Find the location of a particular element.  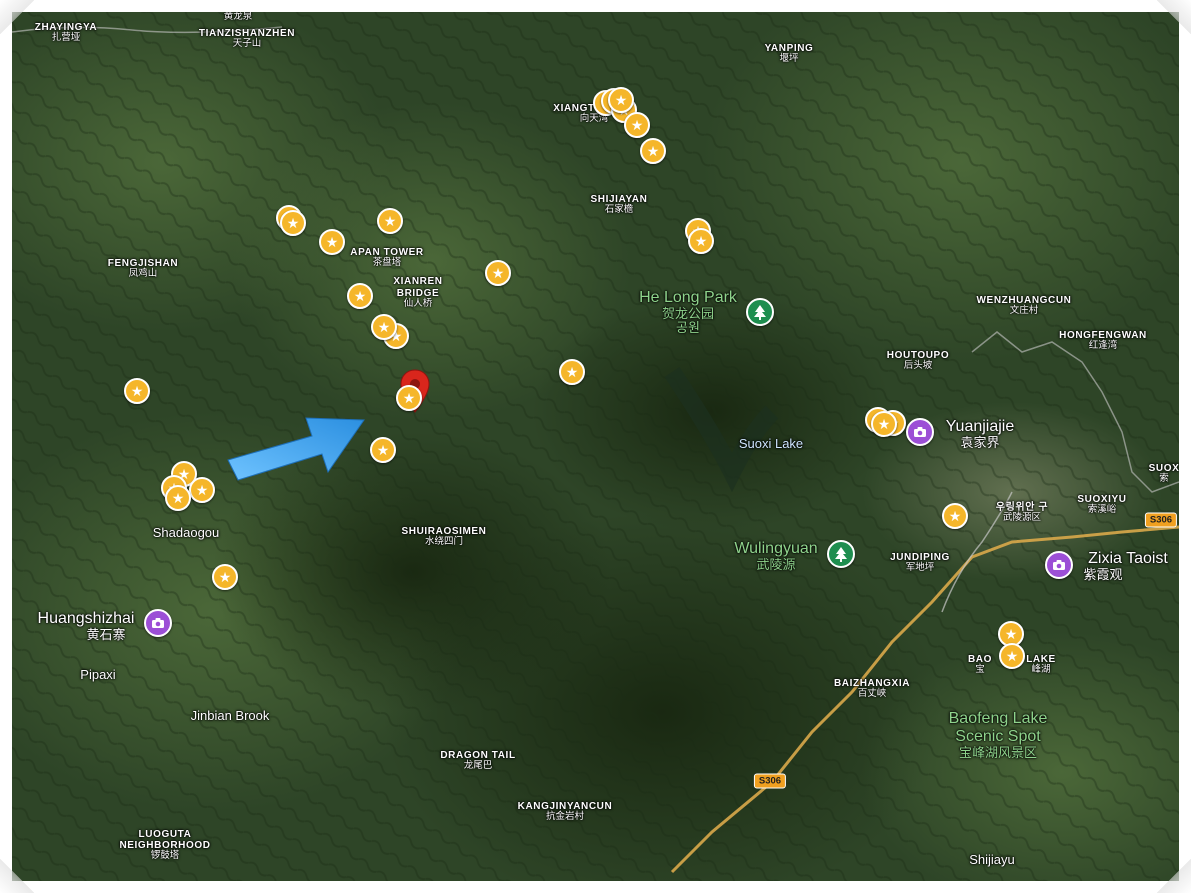

place-label-suoxi-lake: Suoxi Lake is located at coordinates (771, 443).